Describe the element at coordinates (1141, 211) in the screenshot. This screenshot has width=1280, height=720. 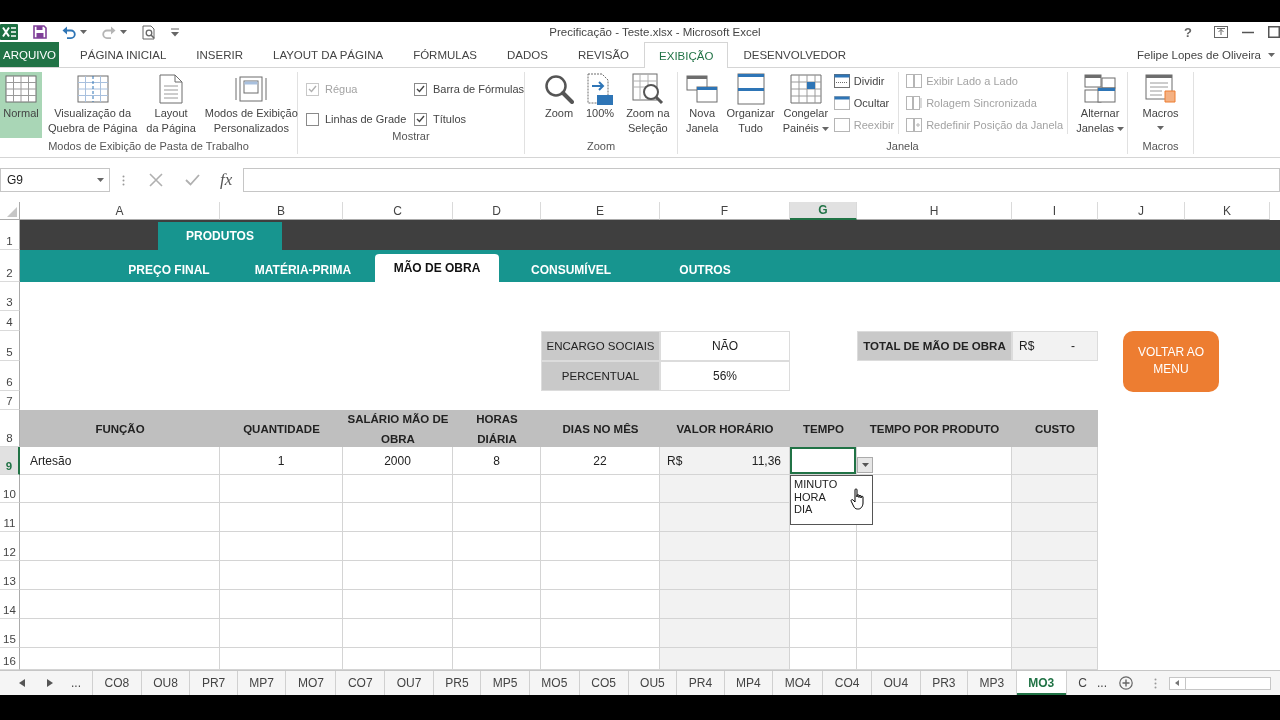
I see `column-header: J` at that location.